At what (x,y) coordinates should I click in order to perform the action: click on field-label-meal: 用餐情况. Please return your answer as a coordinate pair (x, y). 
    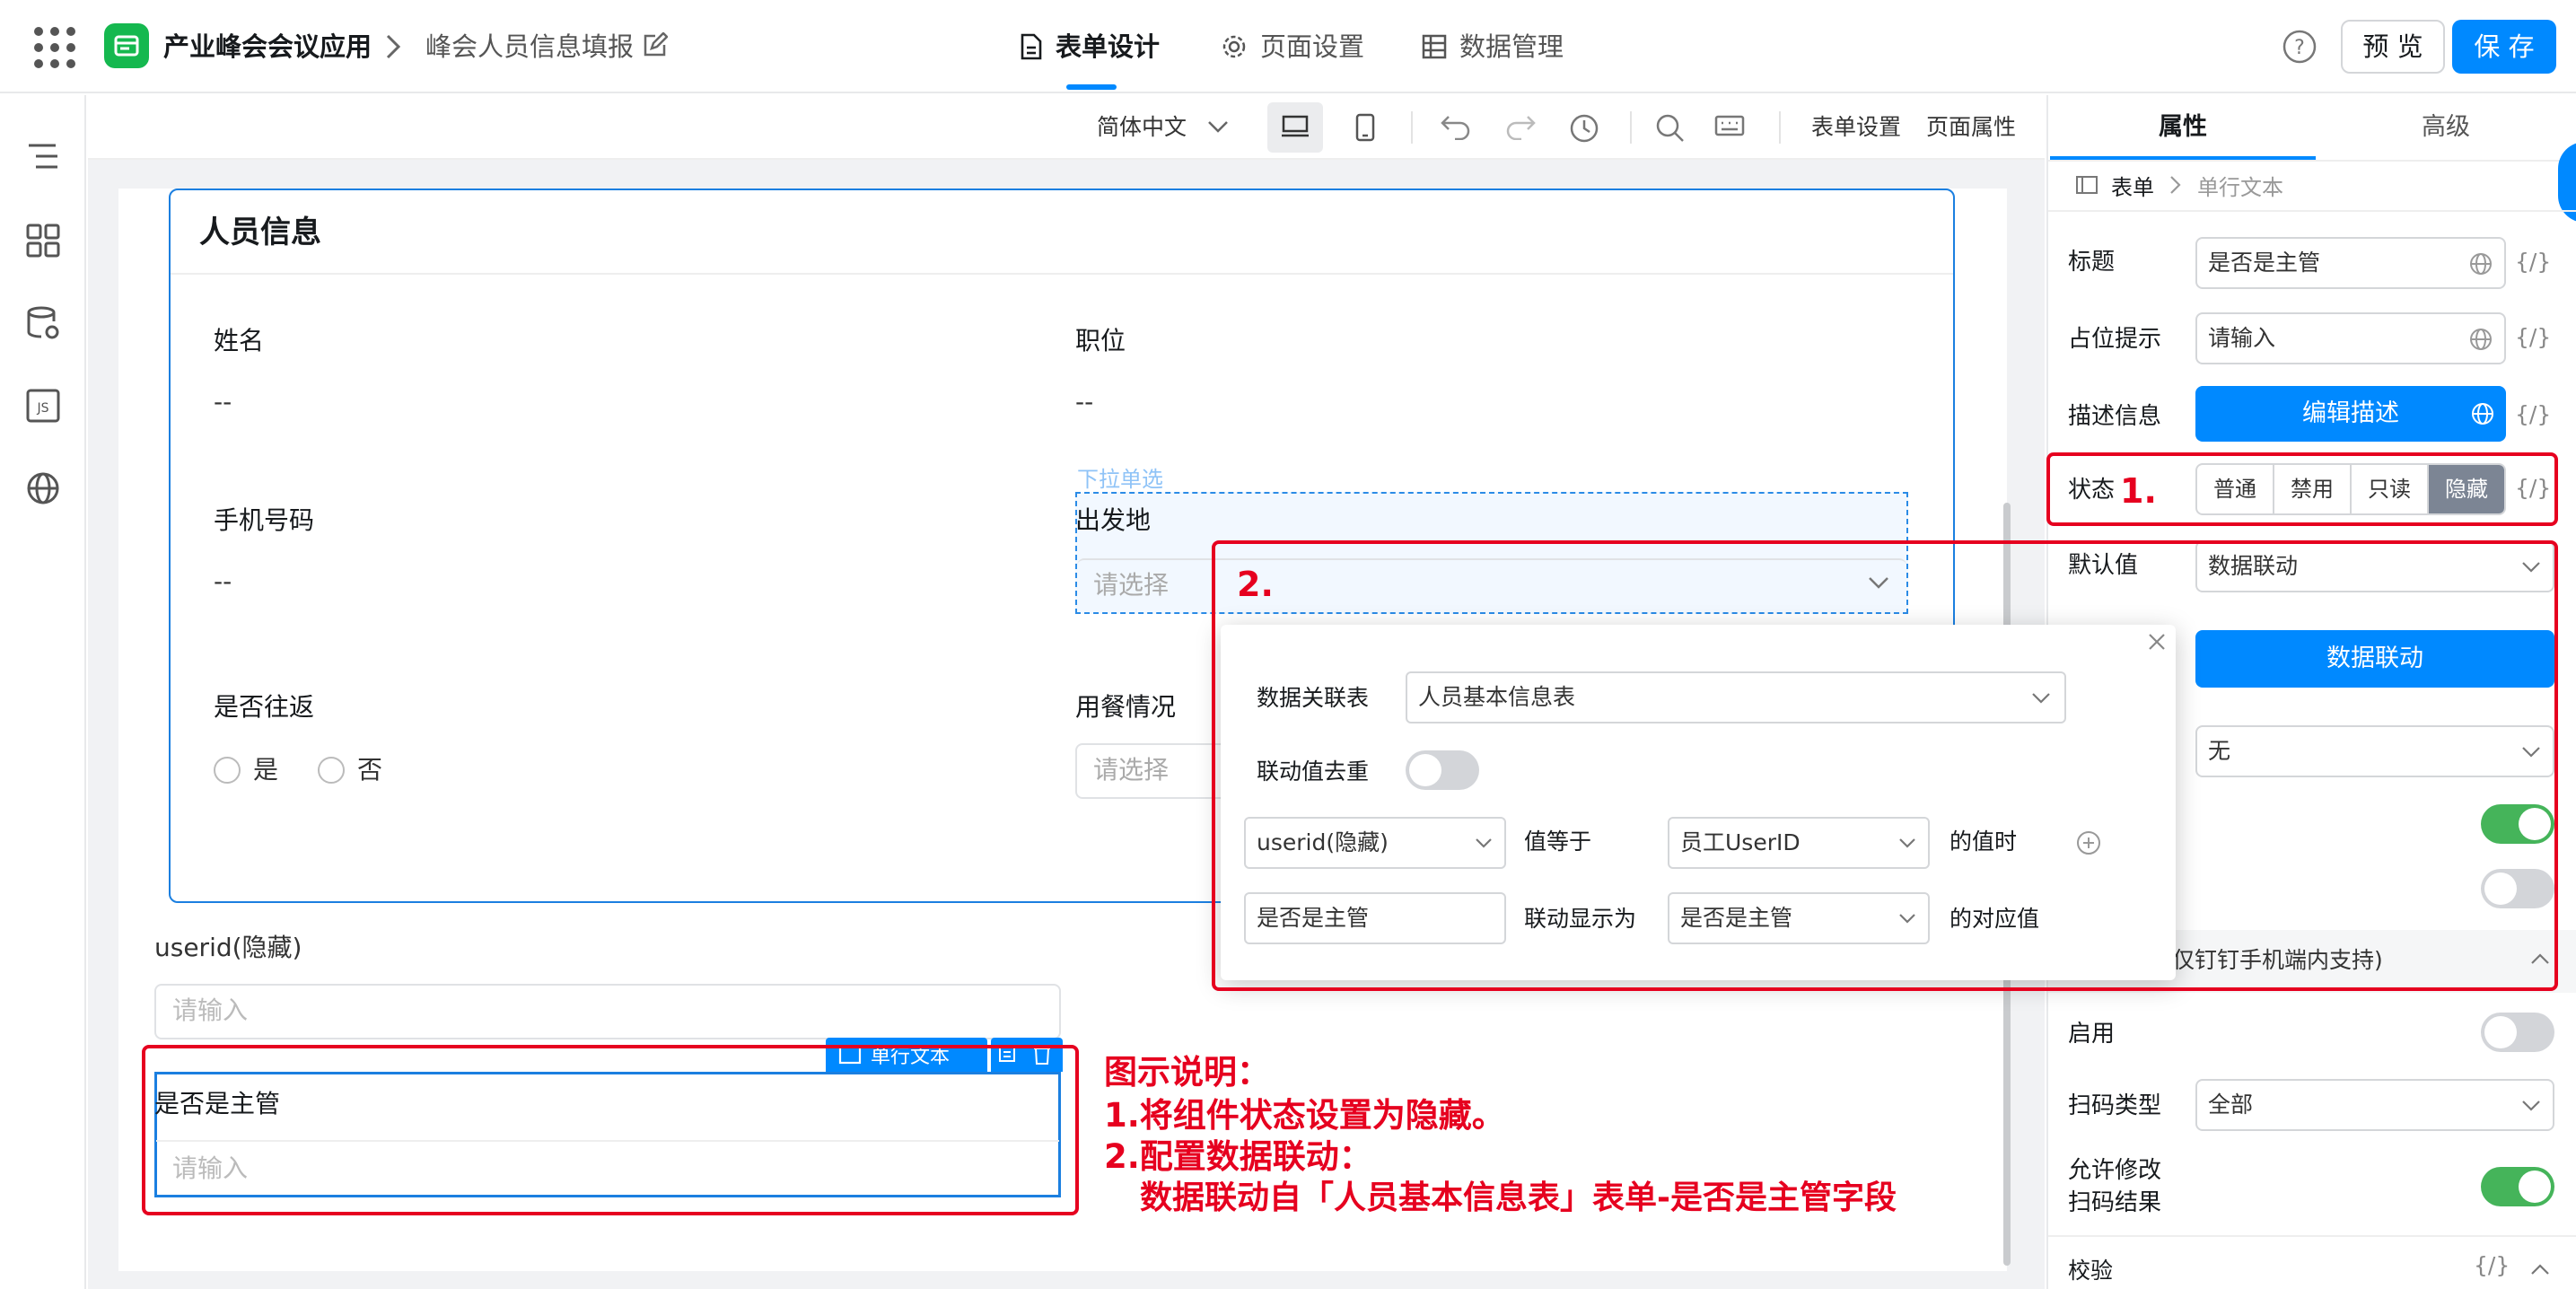
    Looking at the image, I should click on (1126, 707).